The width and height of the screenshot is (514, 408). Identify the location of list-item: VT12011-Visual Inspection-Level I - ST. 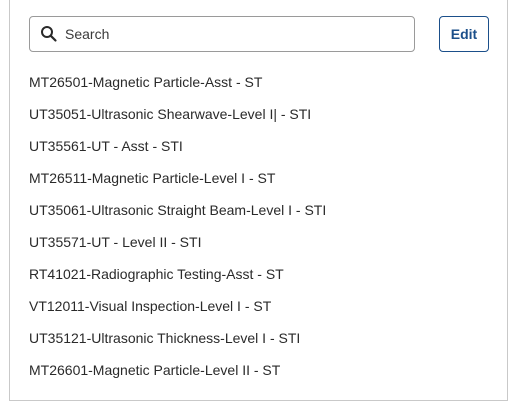
(264, 306).